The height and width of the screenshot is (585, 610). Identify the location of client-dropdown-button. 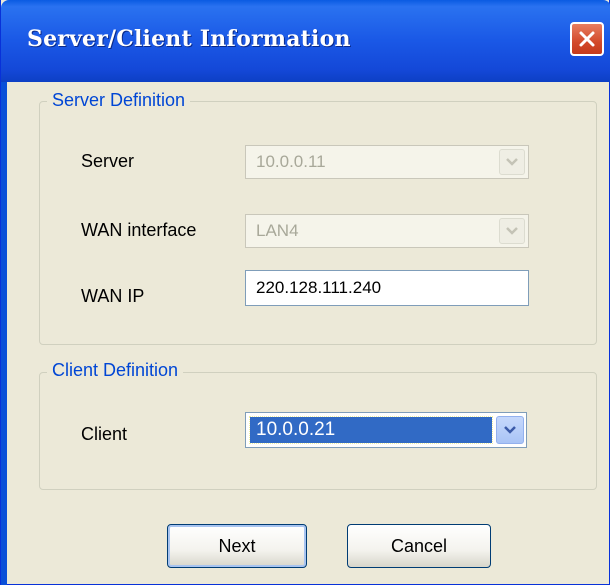
(510, 430).